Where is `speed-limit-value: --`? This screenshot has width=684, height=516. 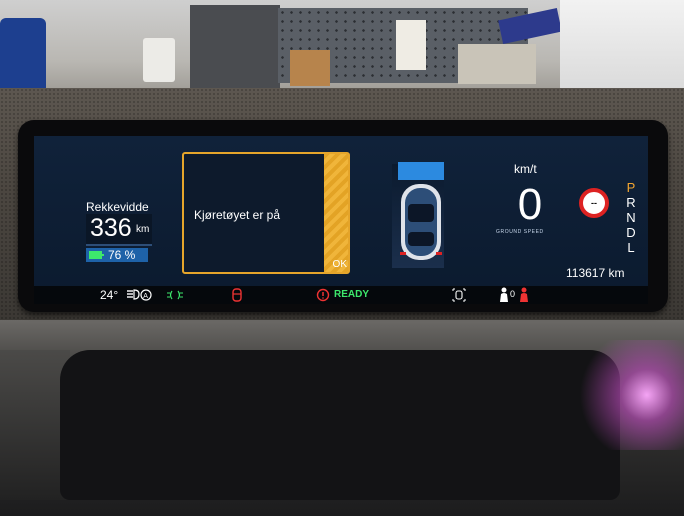 speed-limit-value: -- is located at coordinates (594, 203).